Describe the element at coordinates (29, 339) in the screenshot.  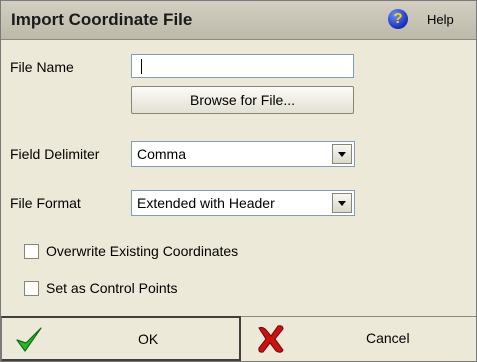
I see `checkmark-icon` at that location.